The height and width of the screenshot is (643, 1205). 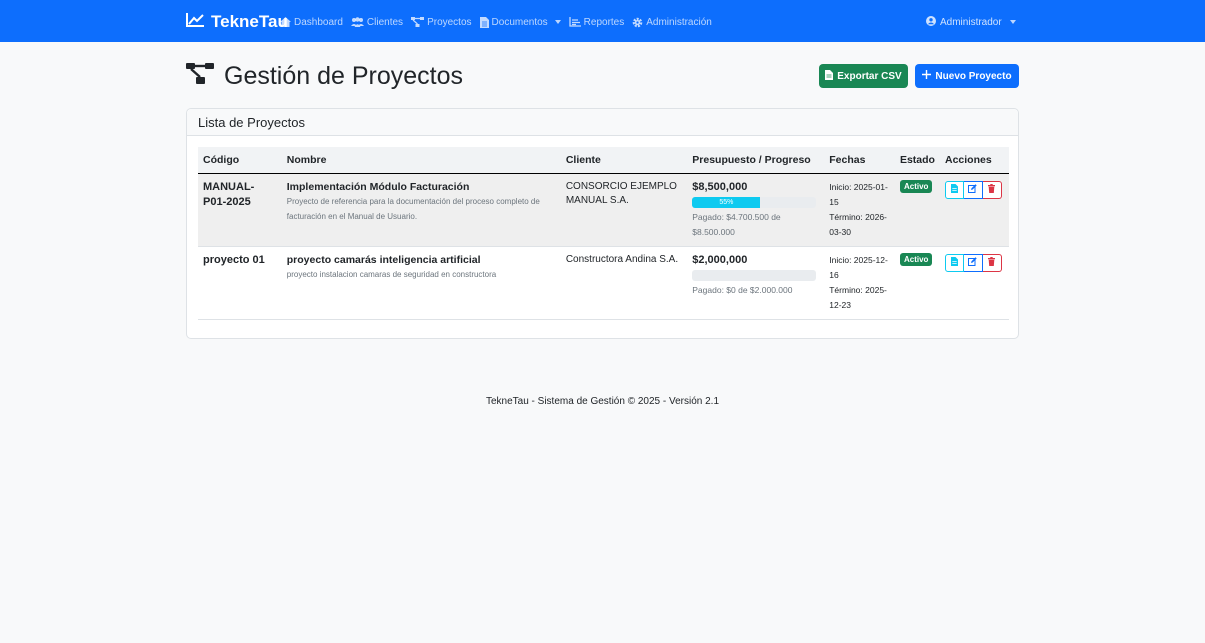 I want to click on export-csv-label: Exportar CSV, so click(x=869, y=76).